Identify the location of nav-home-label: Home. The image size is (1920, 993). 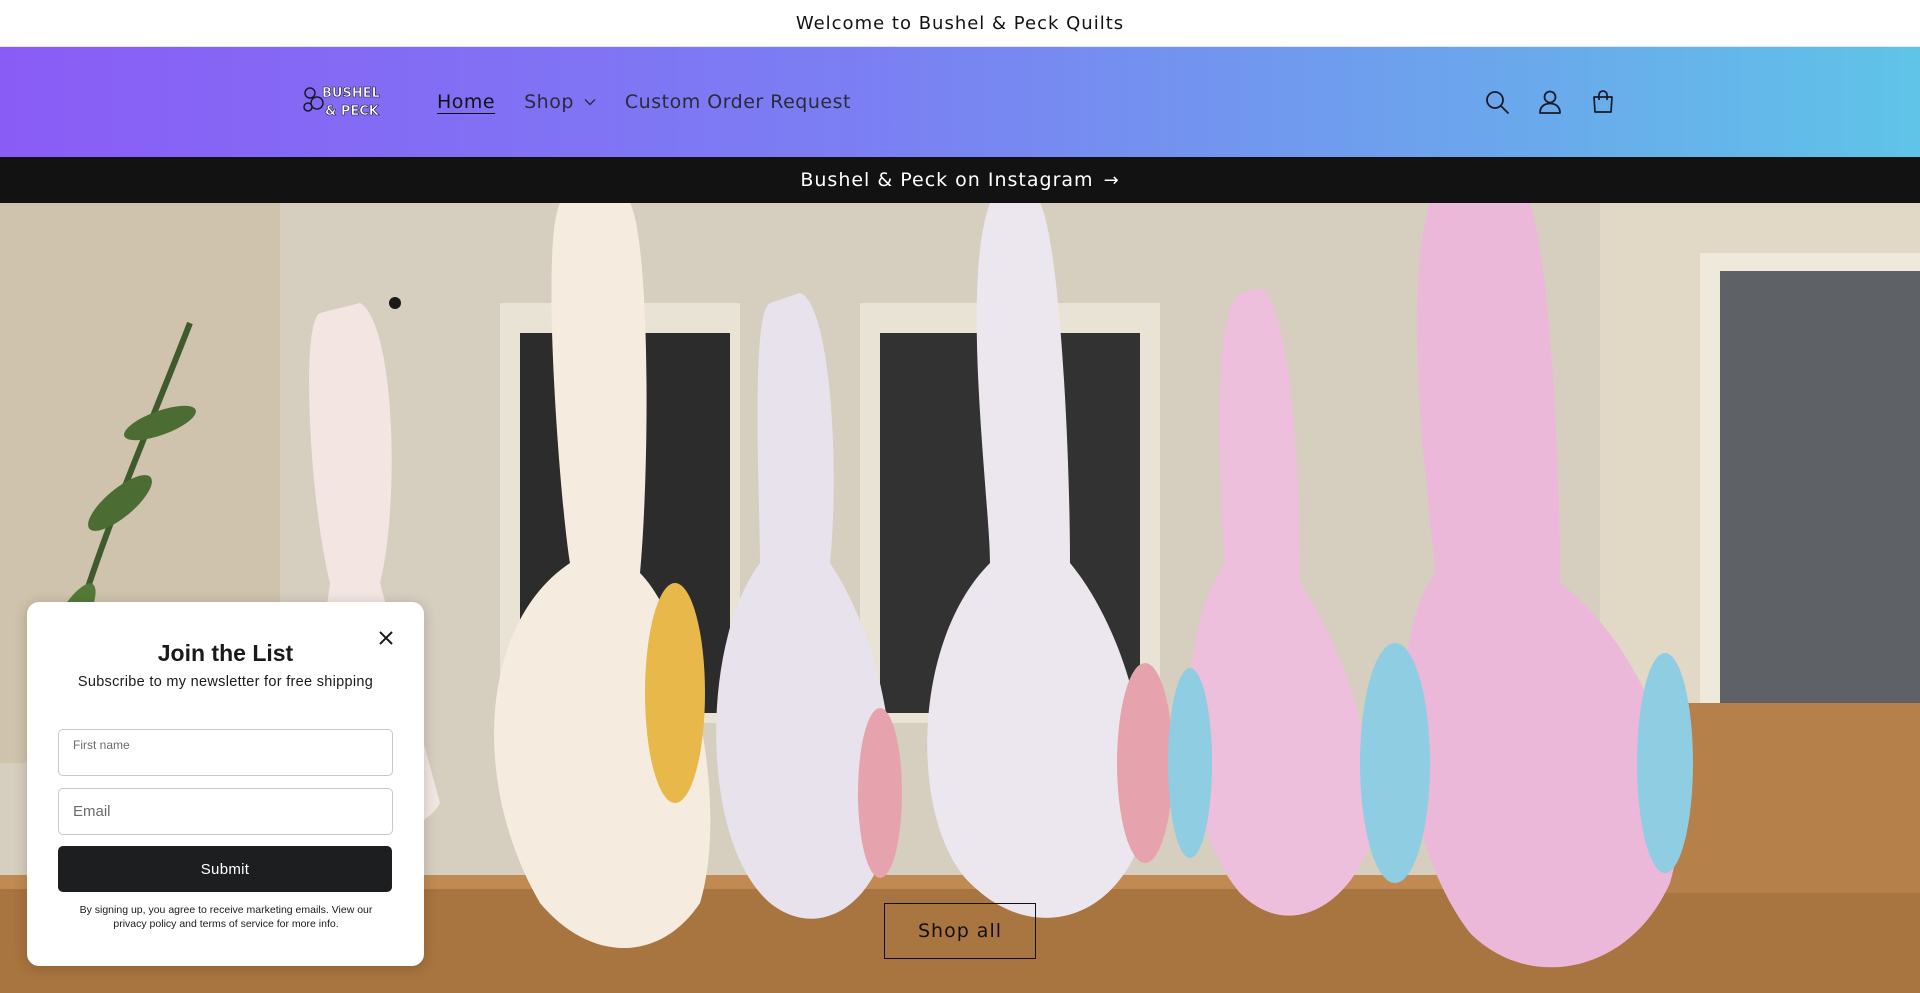
(466, 102).